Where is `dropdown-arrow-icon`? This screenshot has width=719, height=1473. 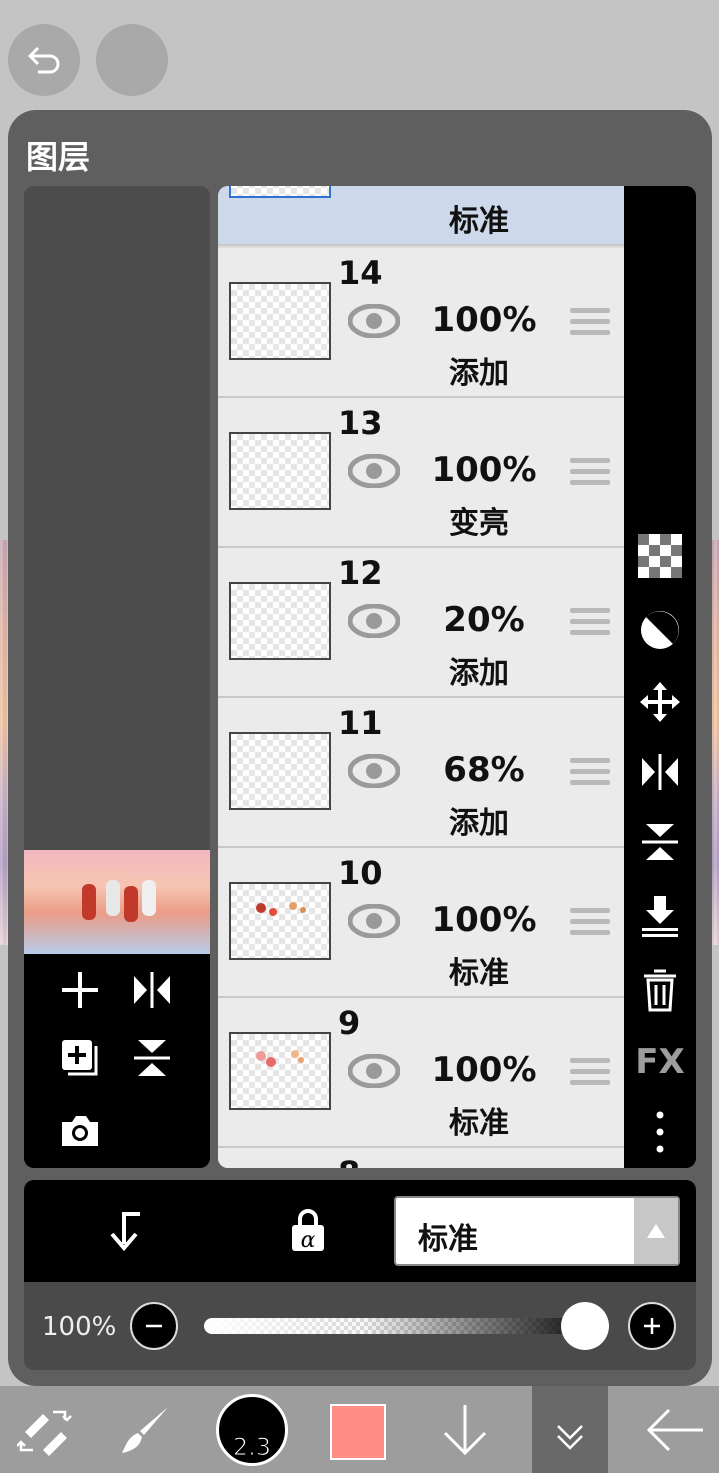 dropdown-arrow-icon is located at coordinates (656, 1231).